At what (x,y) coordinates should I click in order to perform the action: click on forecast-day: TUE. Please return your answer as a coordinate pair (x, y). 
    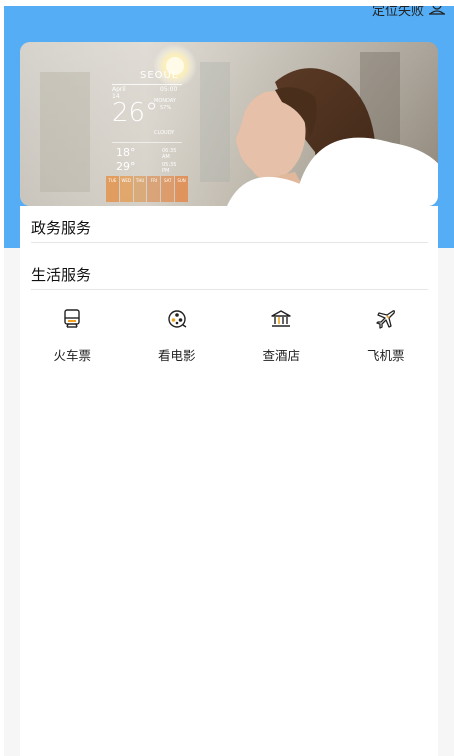
    Looking at the image, I should click on (112, 189).